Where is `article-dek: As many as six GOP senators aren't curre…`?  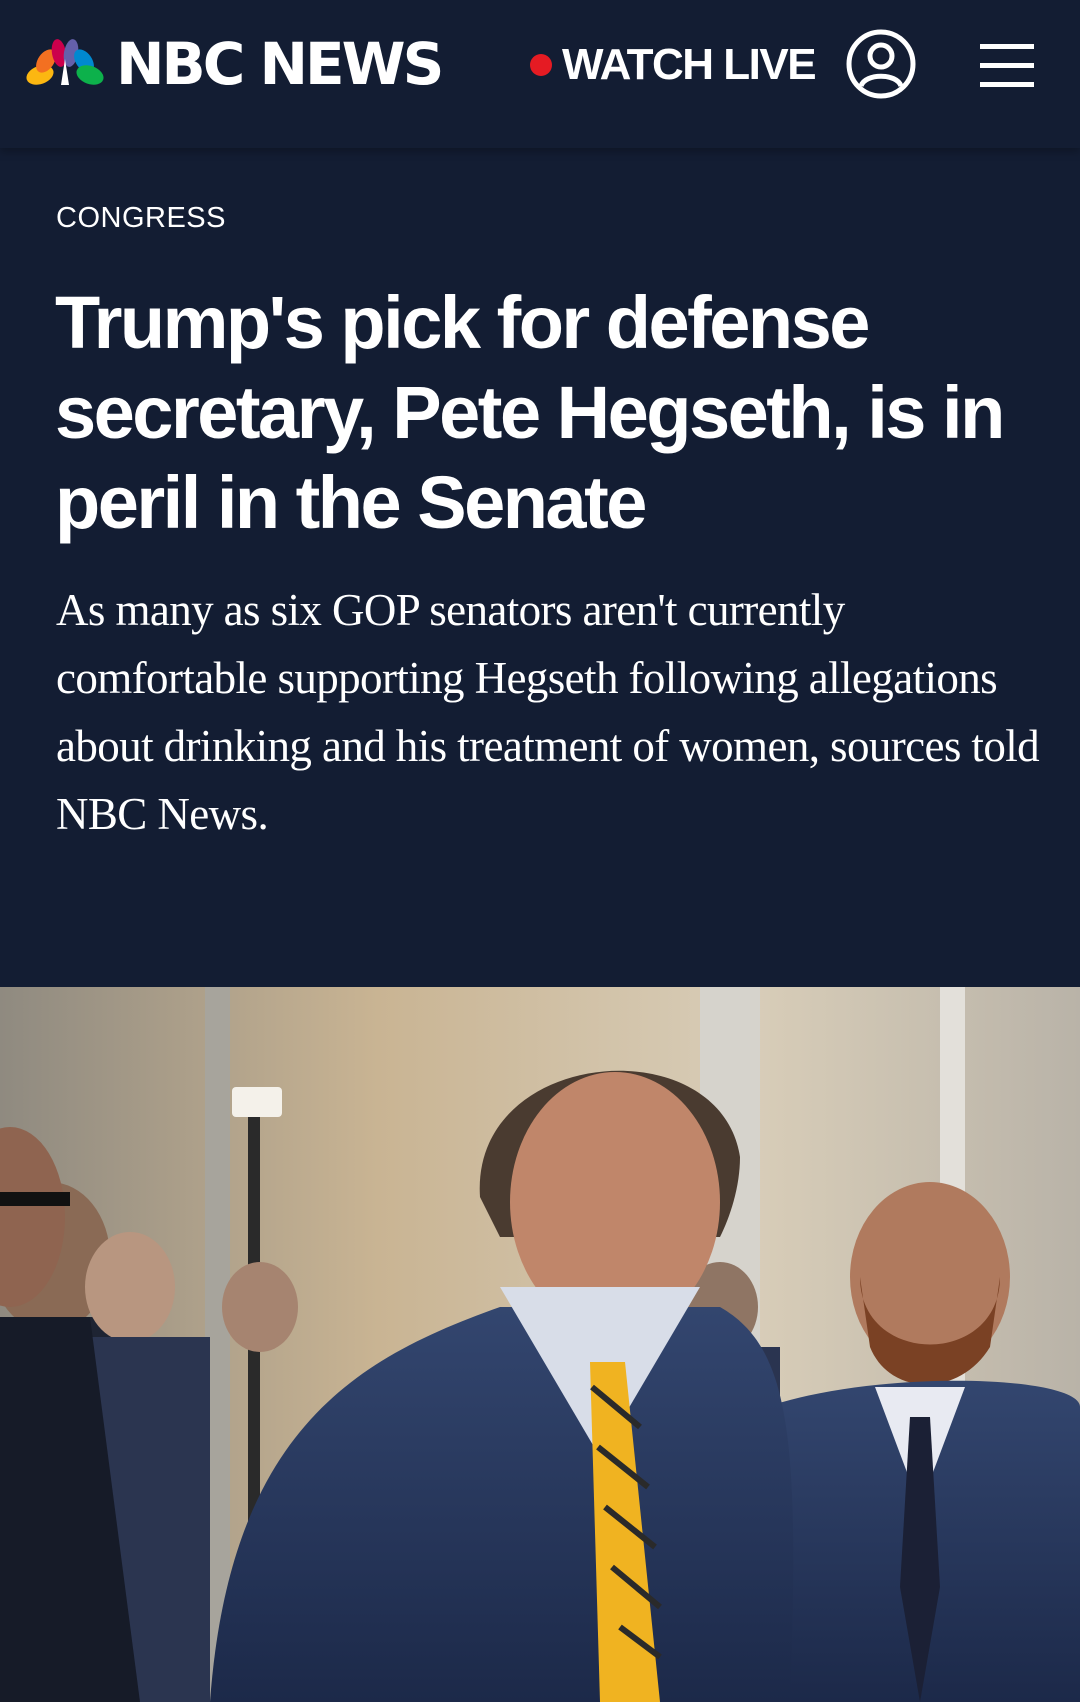 article-dek: As many as six GOP senators aren't curre… is located at coordinates (548, 712).